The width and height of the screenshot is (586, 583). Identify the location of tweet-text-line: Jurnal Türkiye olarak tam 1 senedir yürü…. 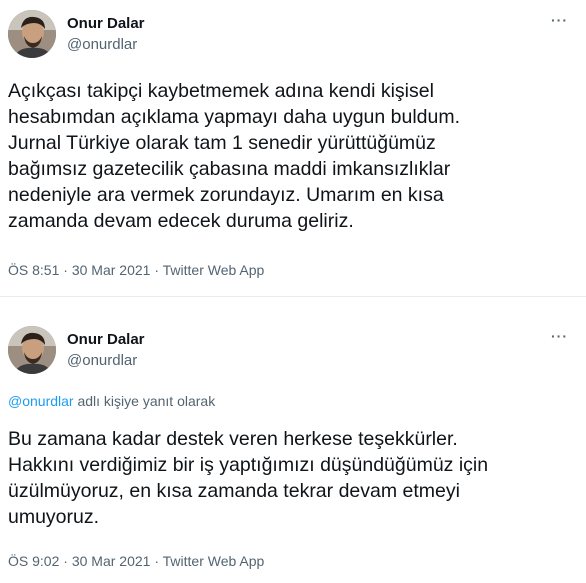
(222, 143).